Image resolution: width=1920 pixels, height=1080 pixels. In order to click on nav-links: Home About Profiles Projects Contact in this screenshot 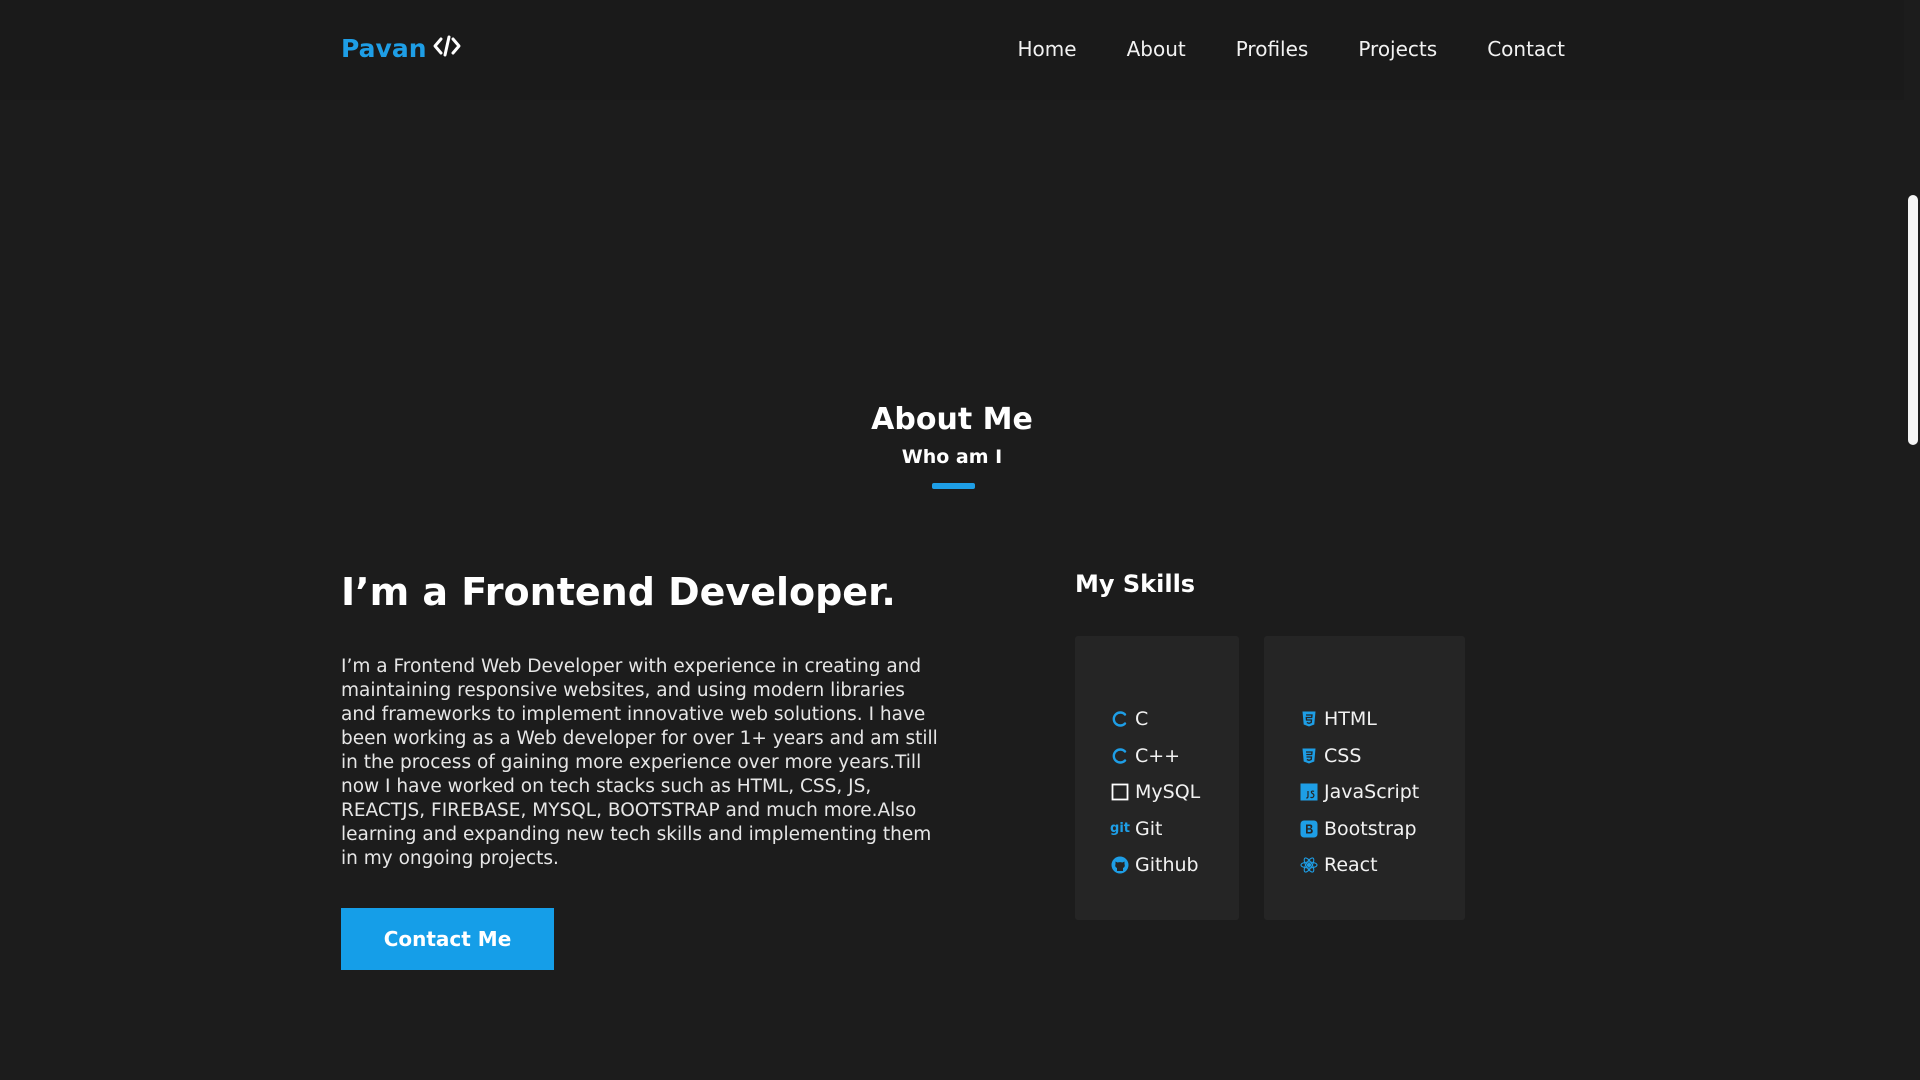, I will do `click(1291, 49)`.